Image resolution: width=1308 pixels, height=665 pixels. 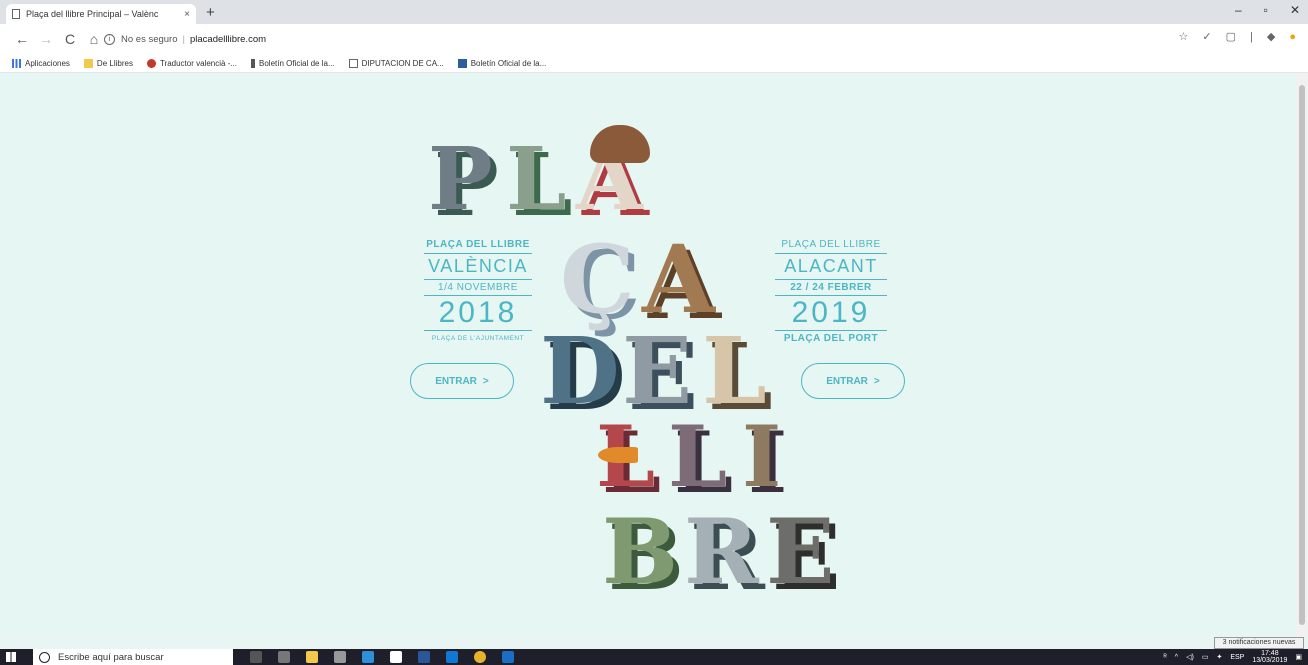 What do you see at coordinates (734, 371) in the screenshot?
I see `logo-letter-L2: L` at bounding box center [734, 371].